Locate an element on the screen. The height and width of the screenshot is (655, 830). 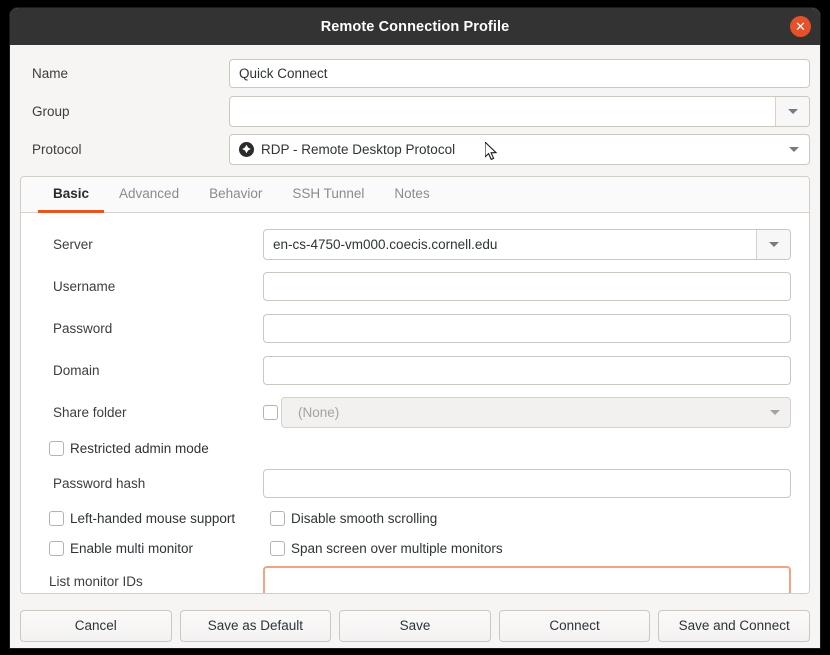
group-label: Group is located at coordinates (51, 111).